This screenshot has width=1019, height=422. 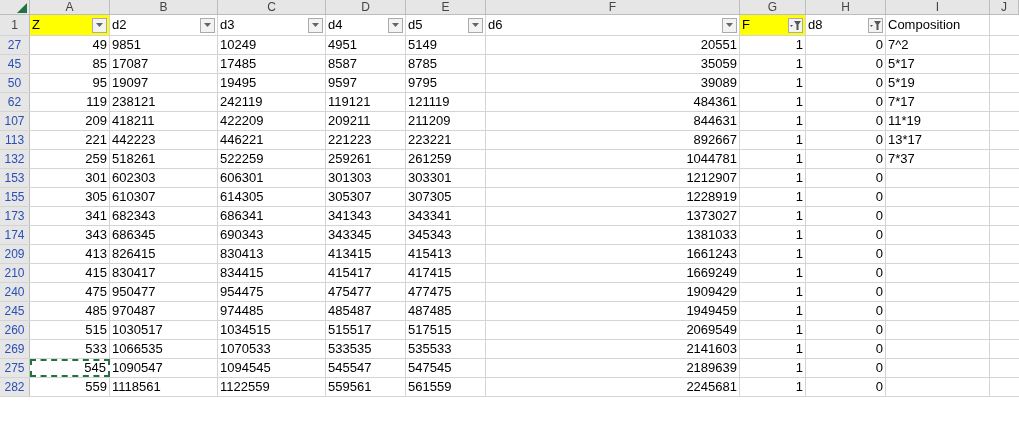 I want to click on table-cell: 17485, so click(x=272, y=64).